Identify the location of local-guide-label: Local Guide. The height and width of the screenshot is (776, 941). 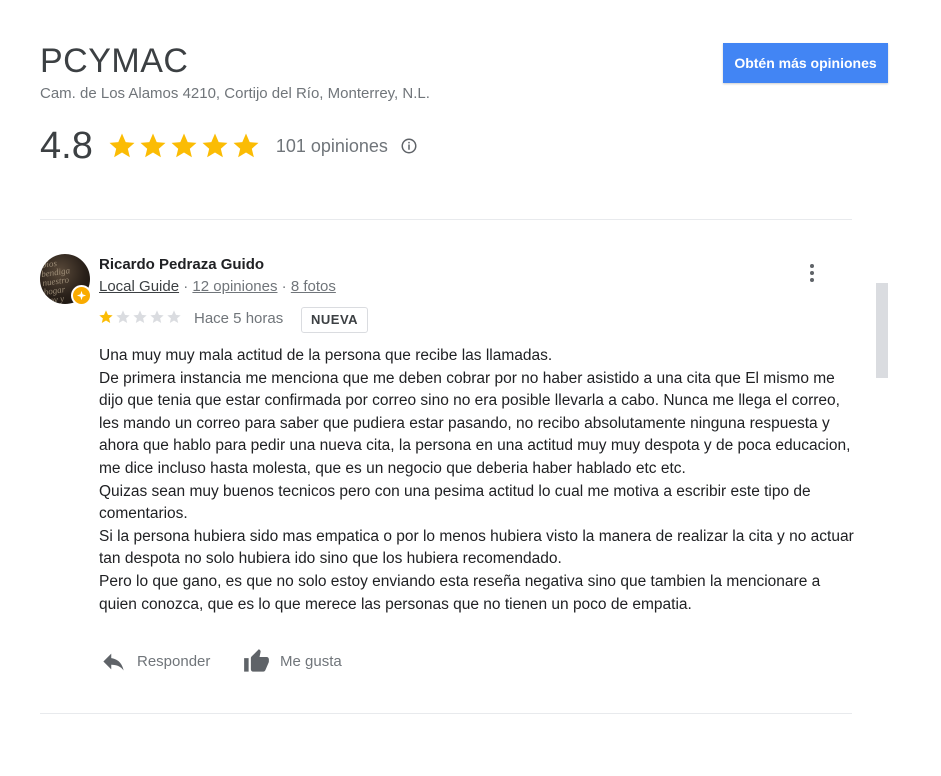
(139, 286).